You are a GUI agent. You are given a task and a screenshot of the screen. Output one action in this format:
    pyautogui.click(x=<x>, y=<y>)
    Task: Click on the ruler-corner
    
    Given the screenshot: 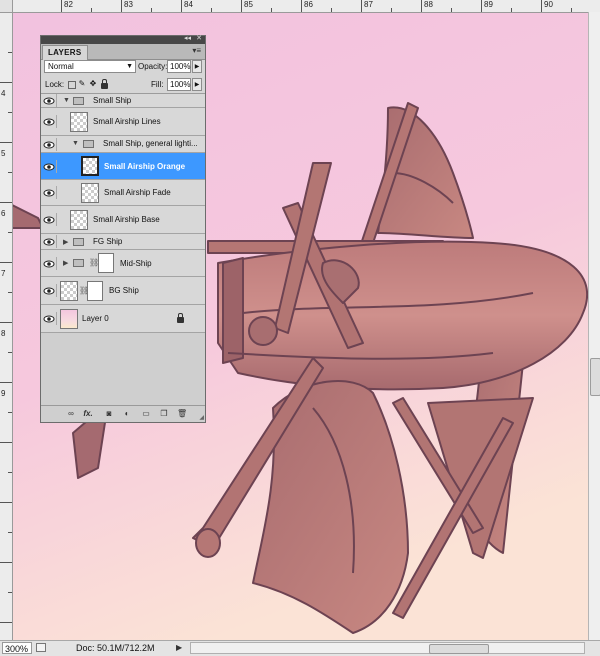 What is the action you would take?
    pyautogui.click(x=6, y=6)
    